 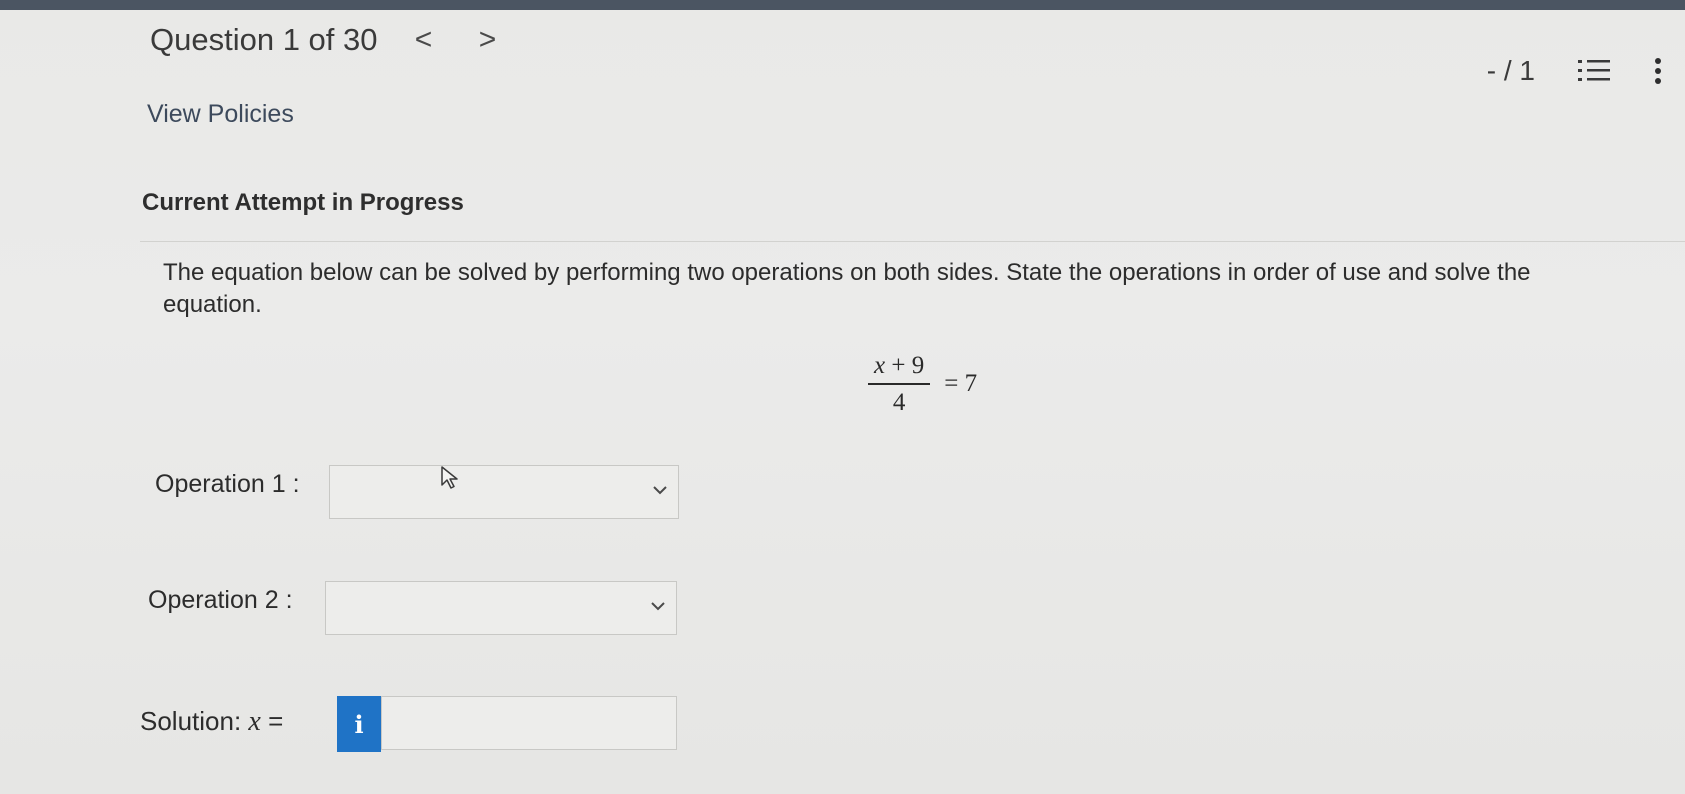 I want to click on equation-rhs: = 7, so click(x=961, y=384).